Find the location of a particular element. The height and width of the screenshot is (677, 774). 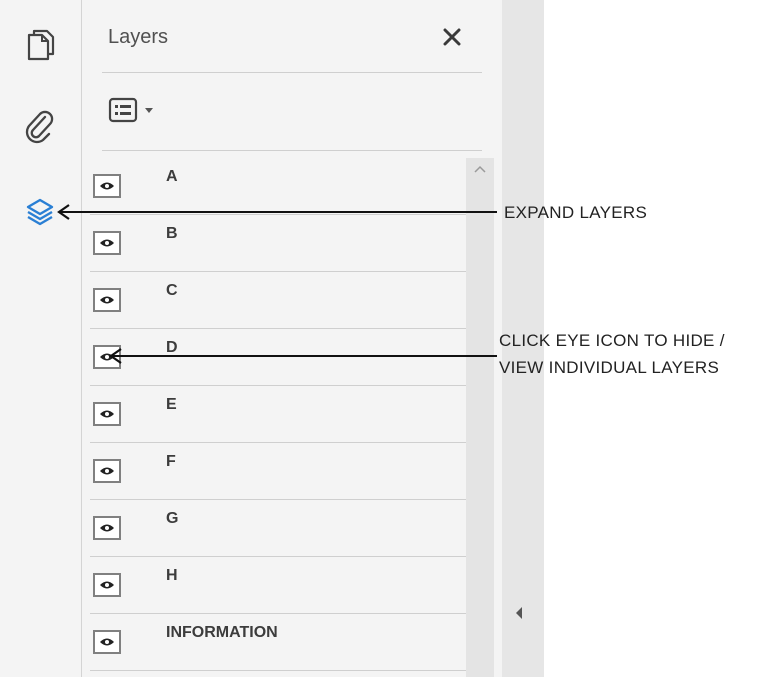

toolbar-divider is located at coordinates (292, 150).